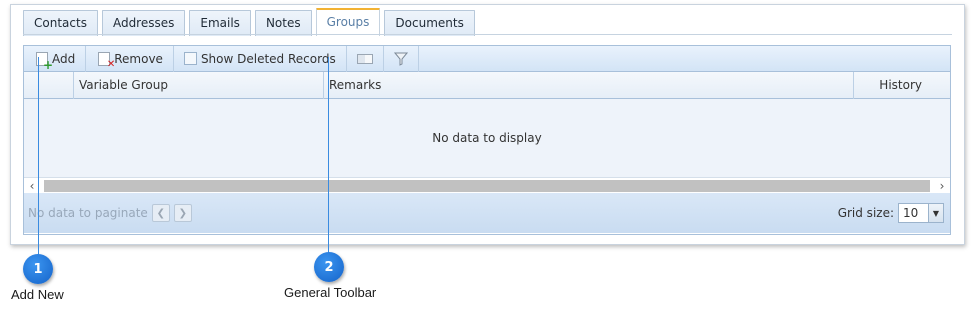 The width and height of the screenshot is (973, 318). What do you see at coordinates (348, 22) in the screenshot?
I see `tab-groups: Groups` at bounding box center [348, 22].